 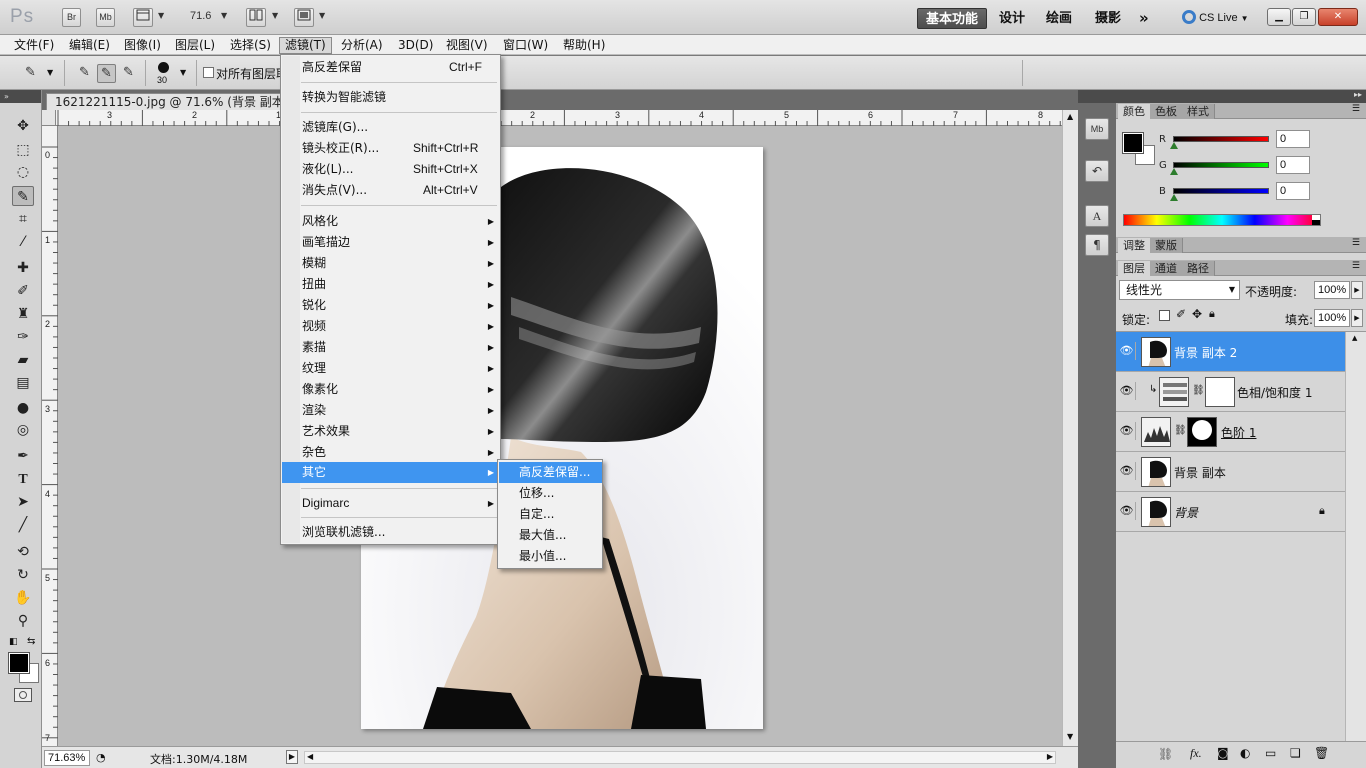 What do you see at coordinates (1050, 756) in the screenshot?
I see `scroll-right-arrow-icon: ▶` at bounding box center [1050, 756].